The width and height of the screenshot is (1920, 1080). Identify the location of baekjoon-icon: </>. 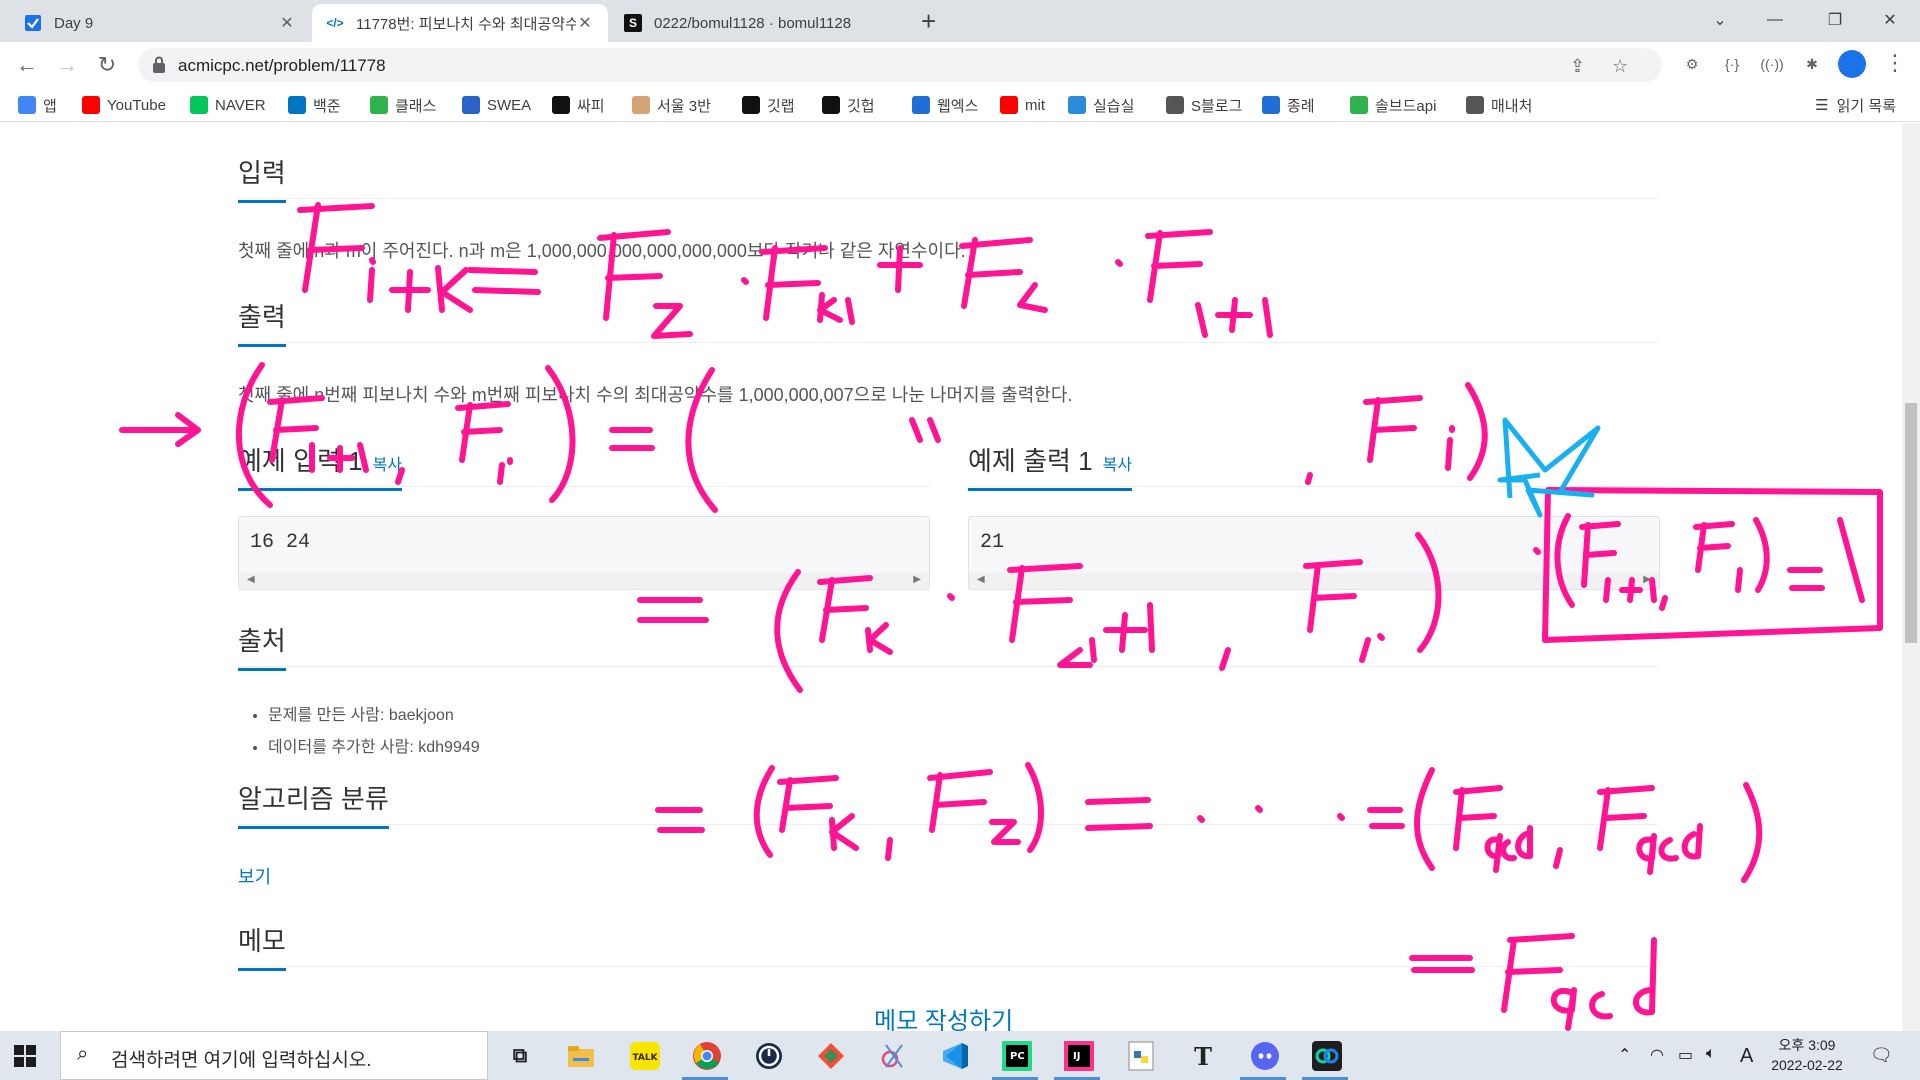
(335, 23).